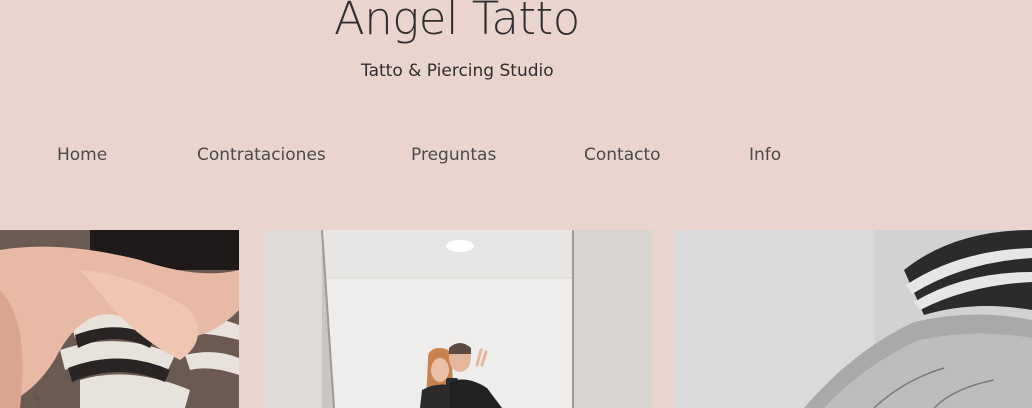 This screenshot has height=408, width=1032. Describe the element at coordinates (622, 155) in the screenshot. I see `nav-item-contacto: Contacto` at that location.